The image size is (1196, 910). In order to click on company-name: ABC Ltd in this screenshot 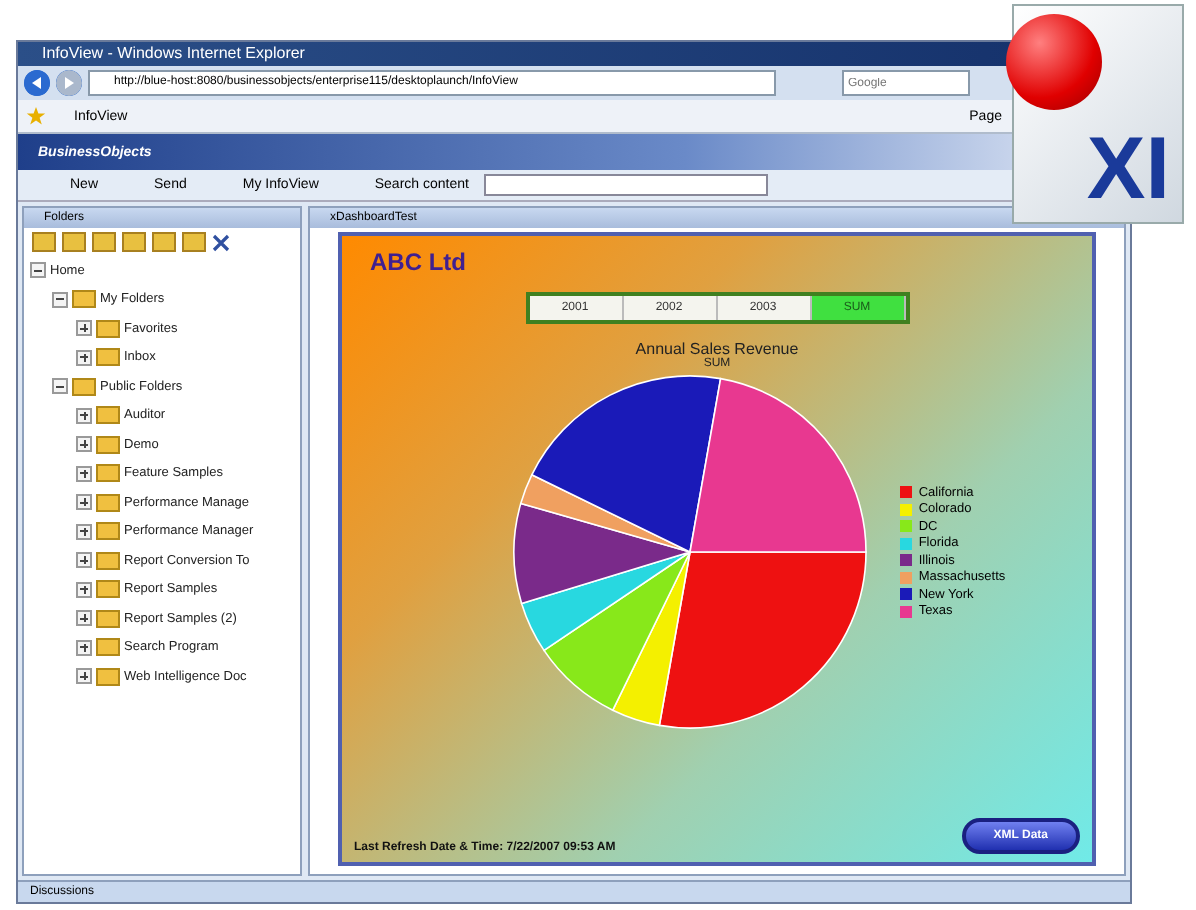, I will do `click(418, 262)`.